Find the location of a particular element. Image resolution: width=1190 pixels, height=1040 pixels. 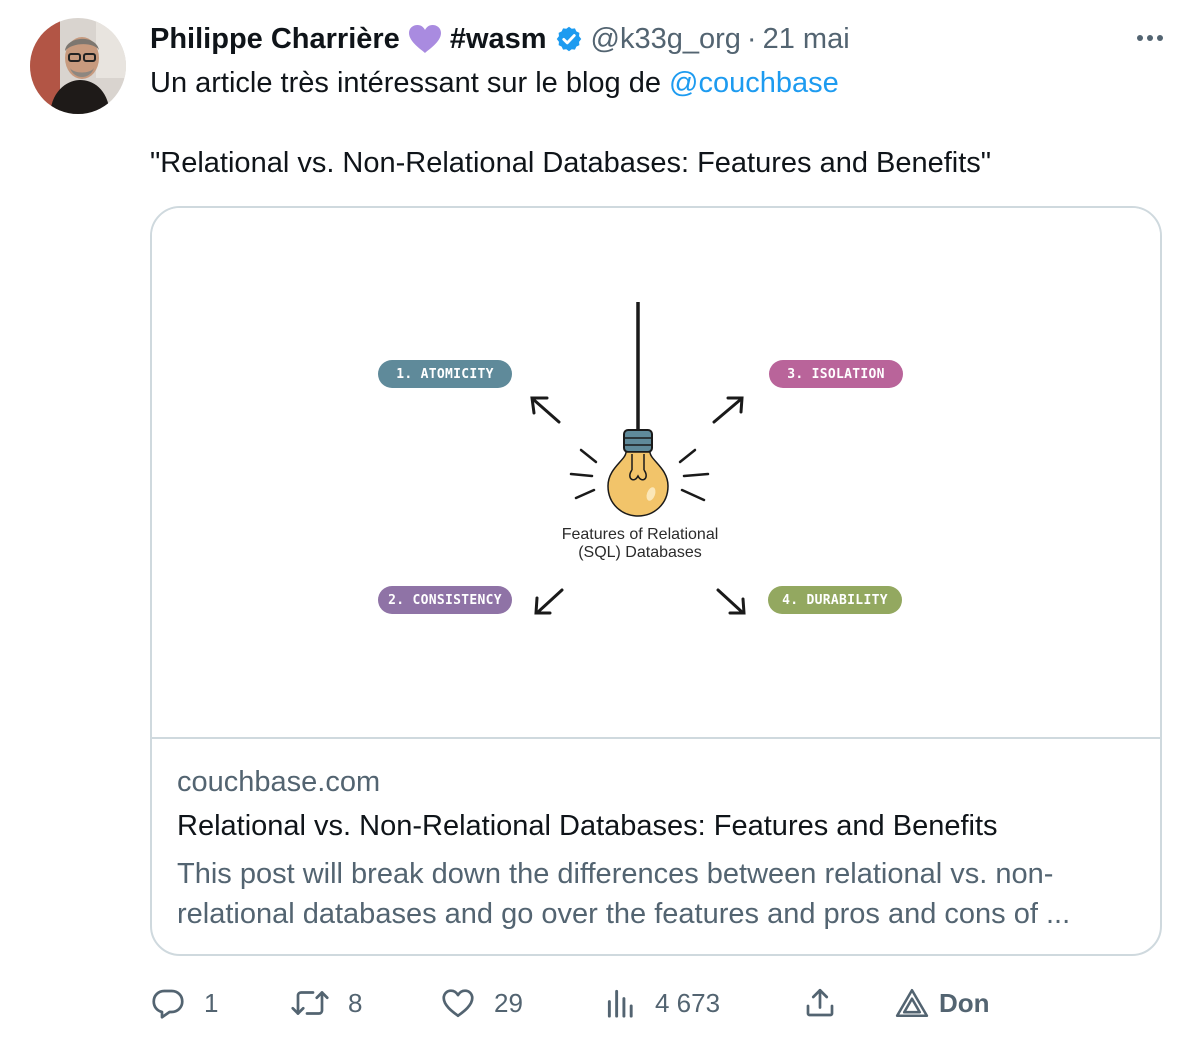

more-options-button is located at coordinates (1150, 38).